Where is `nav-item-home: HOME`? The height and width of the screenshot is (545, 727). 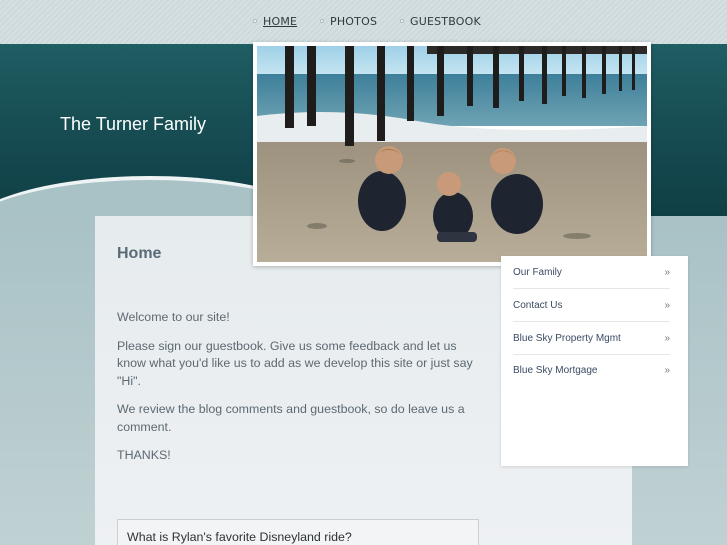
nav-item-home: HOME is located at coordinates (275, 21).